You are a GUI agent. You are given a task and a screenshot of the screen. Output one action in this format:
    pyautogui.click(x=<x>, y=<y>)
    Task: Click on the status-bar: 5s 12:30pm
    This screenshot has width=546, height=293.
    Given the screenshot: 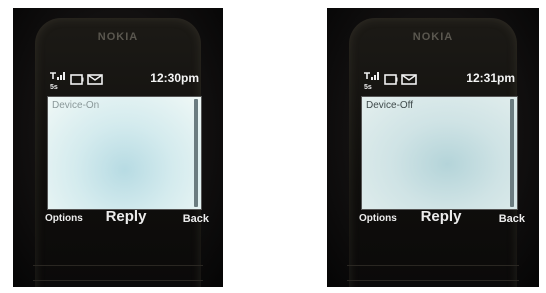 What is the action you would take?
    pyautogui.click(x=124, y=81)
    